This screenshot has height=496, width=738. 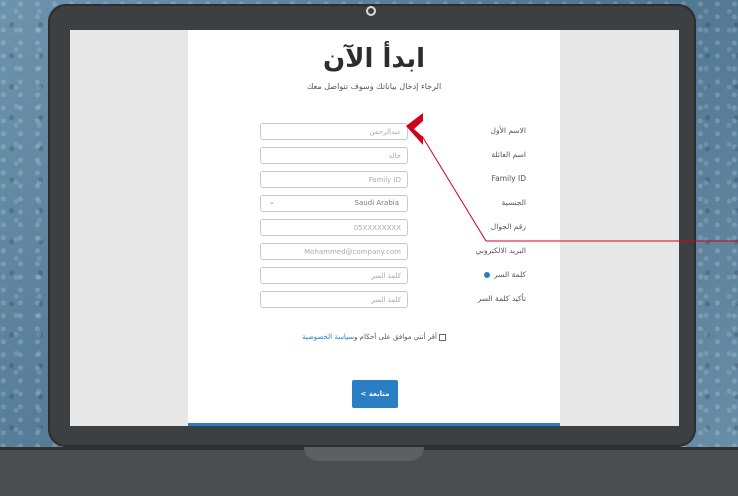 What do you see at coordinates (572, 177) in the screenshot?
I see `callout-annotation` at bounding box center [572, 177].